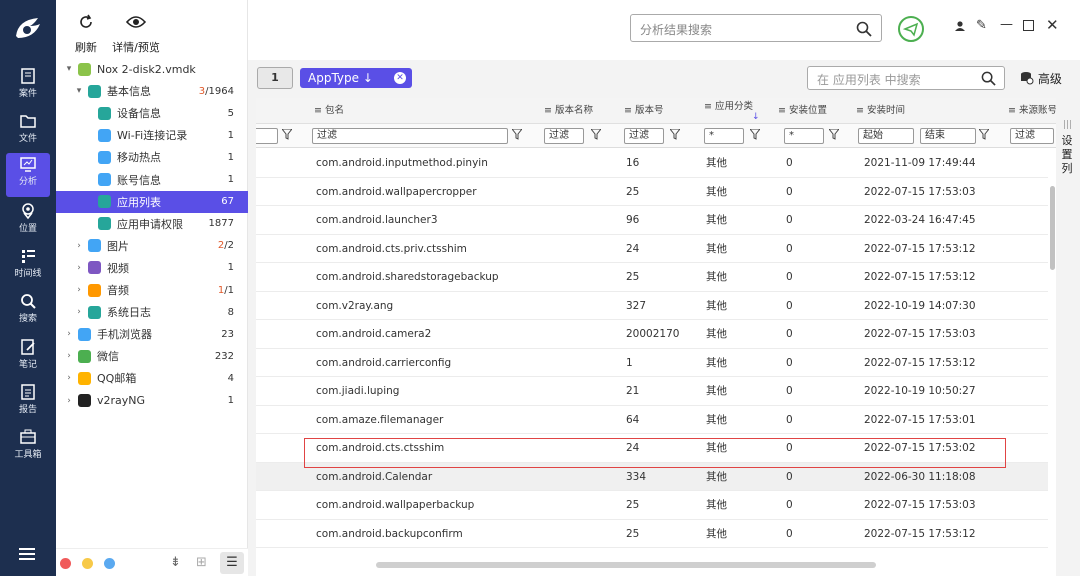 The height and width of the screenshot is (576, 1080). I want to click on list-view-icon: ☰, so click(232, 563).